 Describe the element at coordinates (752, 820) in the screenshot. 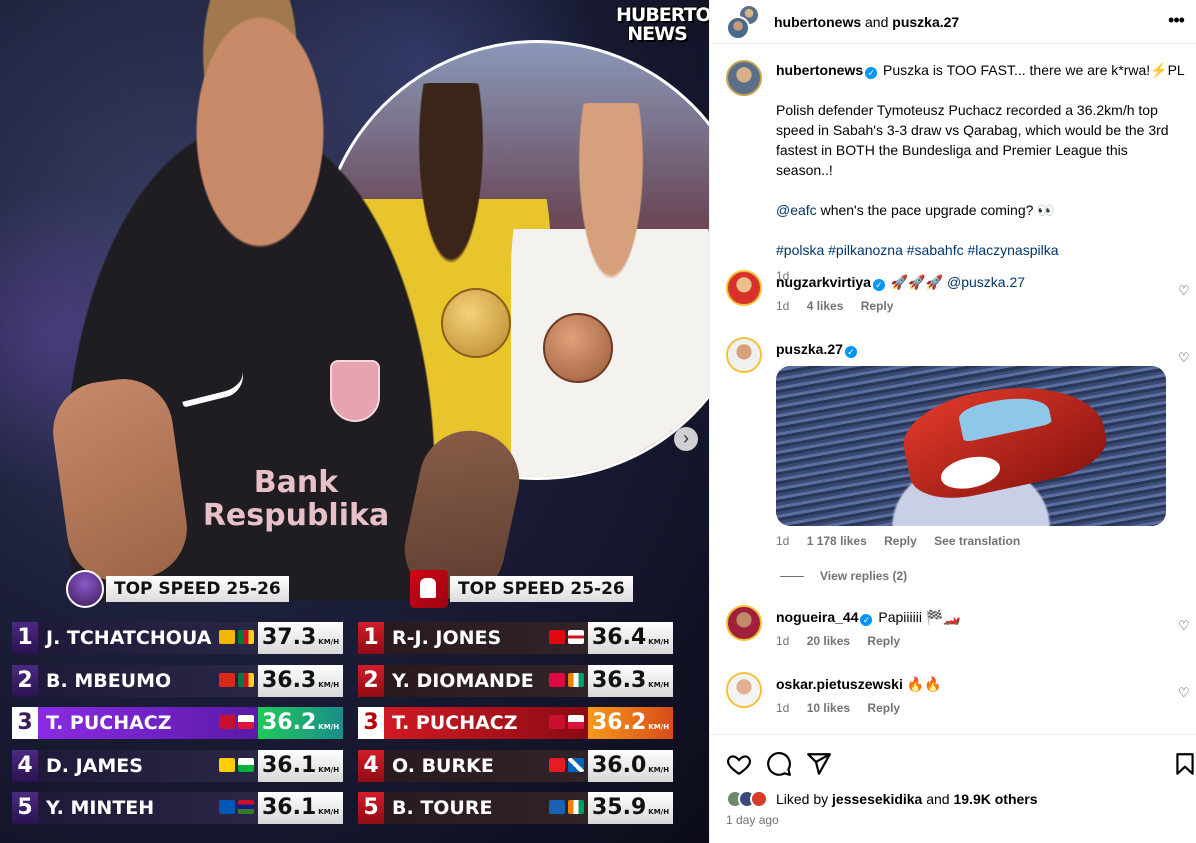

I see `post-date: 1 day ago` at that location.